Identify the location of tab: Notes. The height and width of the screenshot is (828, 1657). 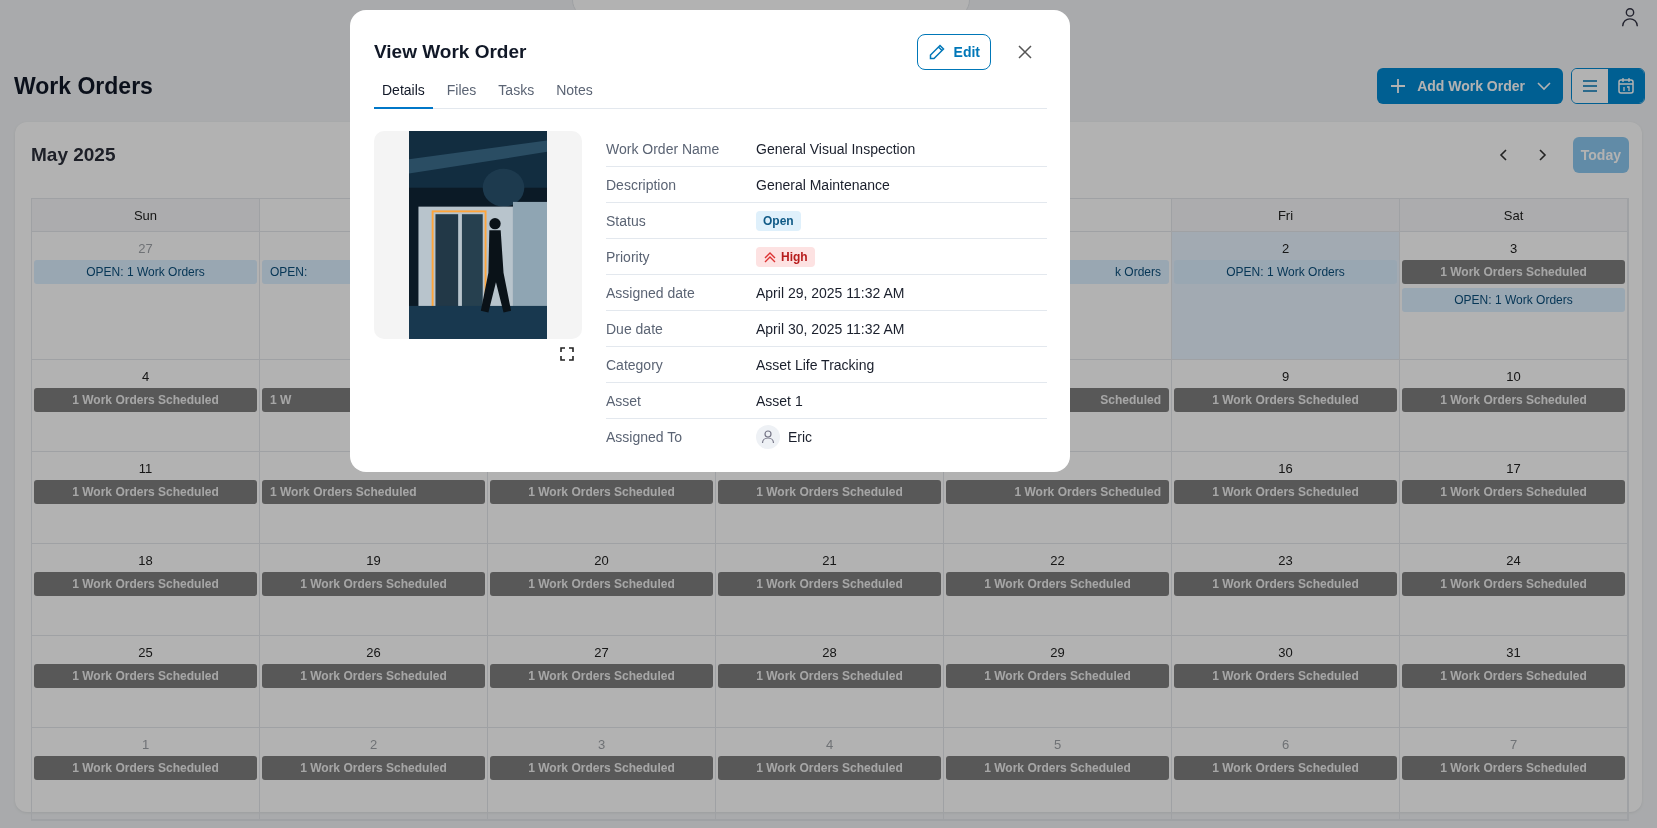
(574, 91).